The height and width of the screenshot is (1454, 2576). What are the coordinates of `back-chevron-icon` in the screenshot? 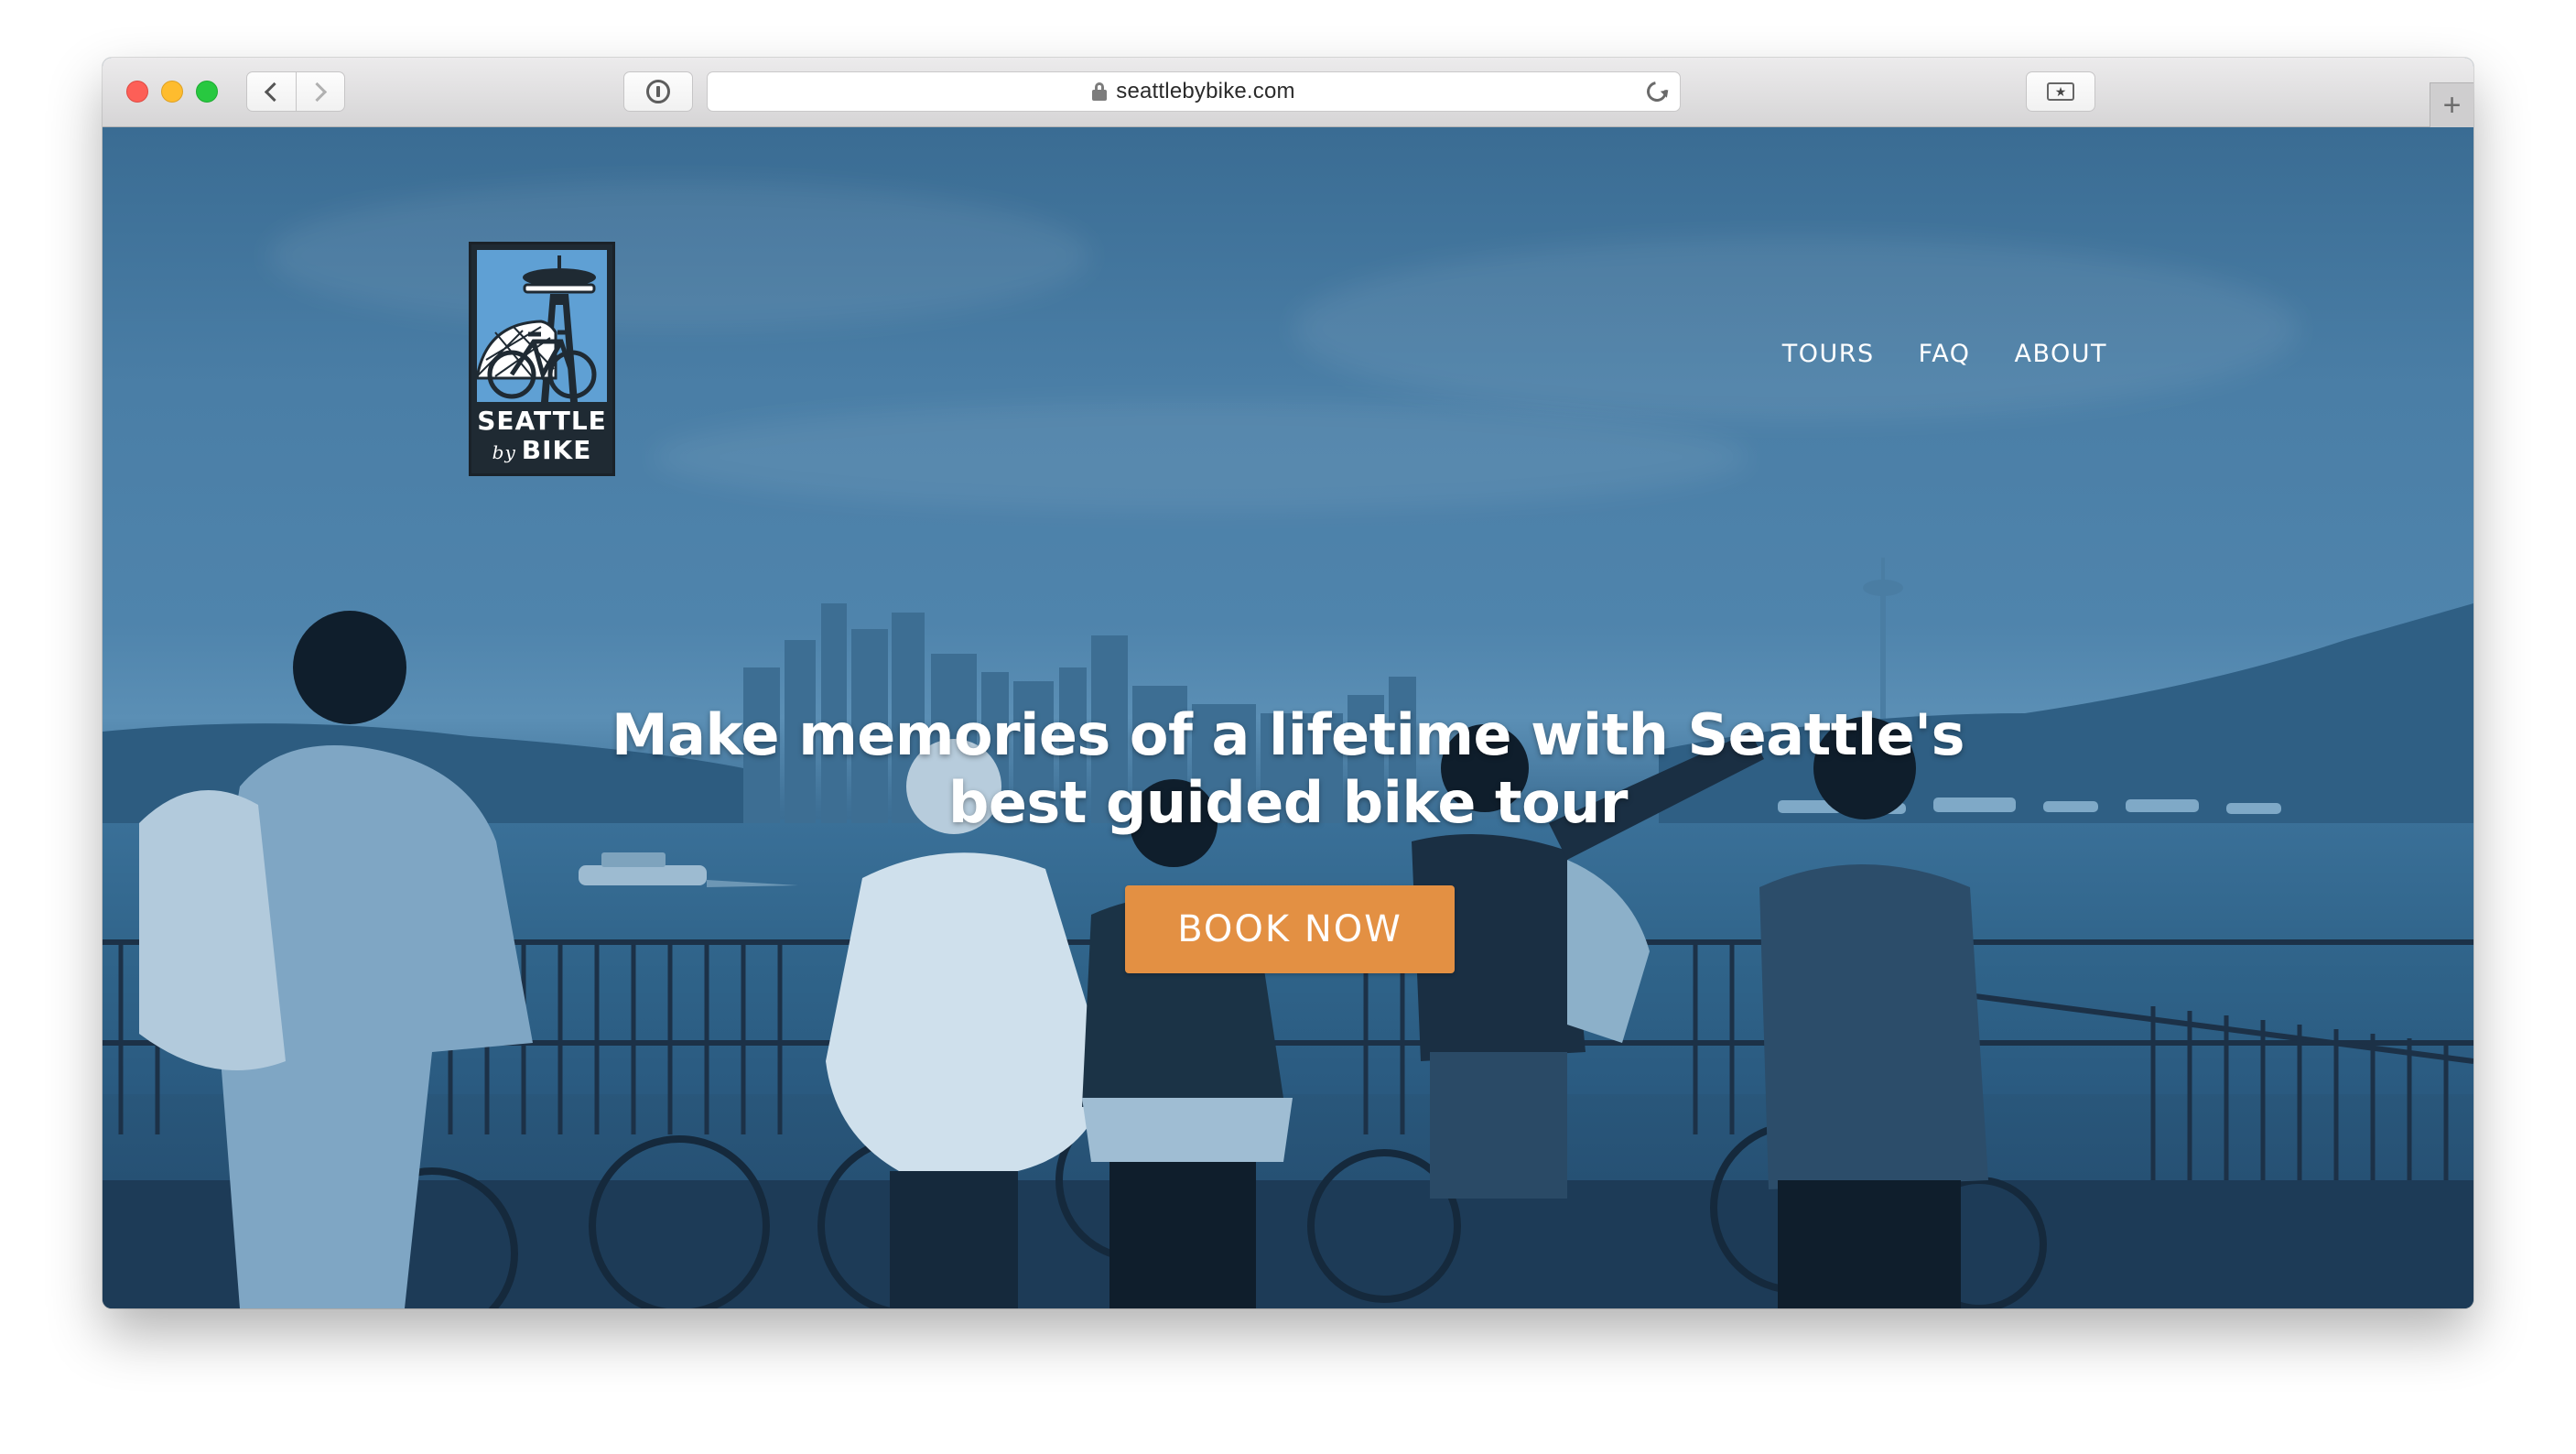 It's located at (274, 91).